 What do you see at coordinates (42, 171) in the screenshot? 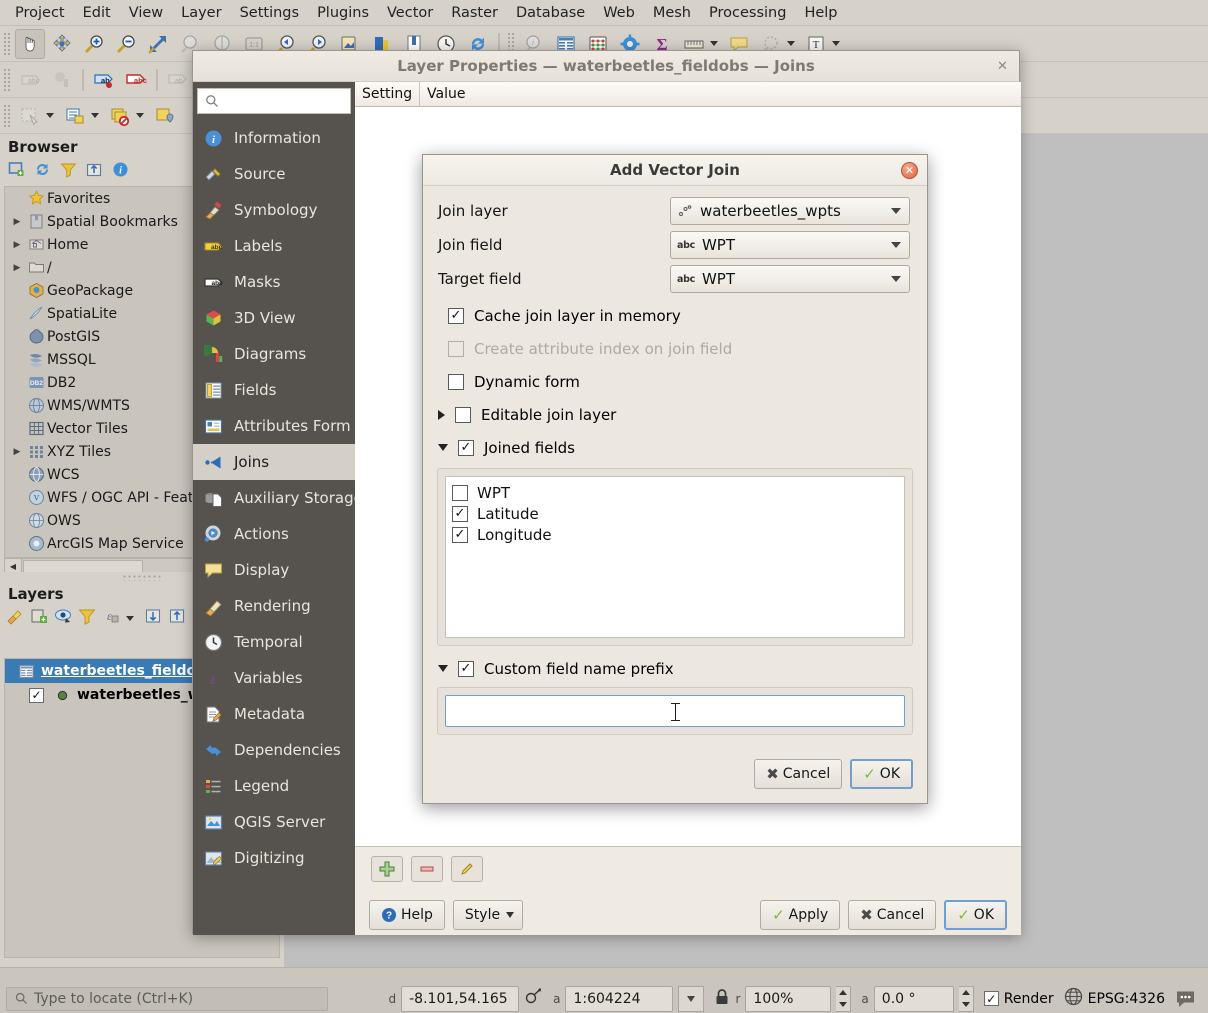
I see `refresh-icon` at bounding box center [42, 171].